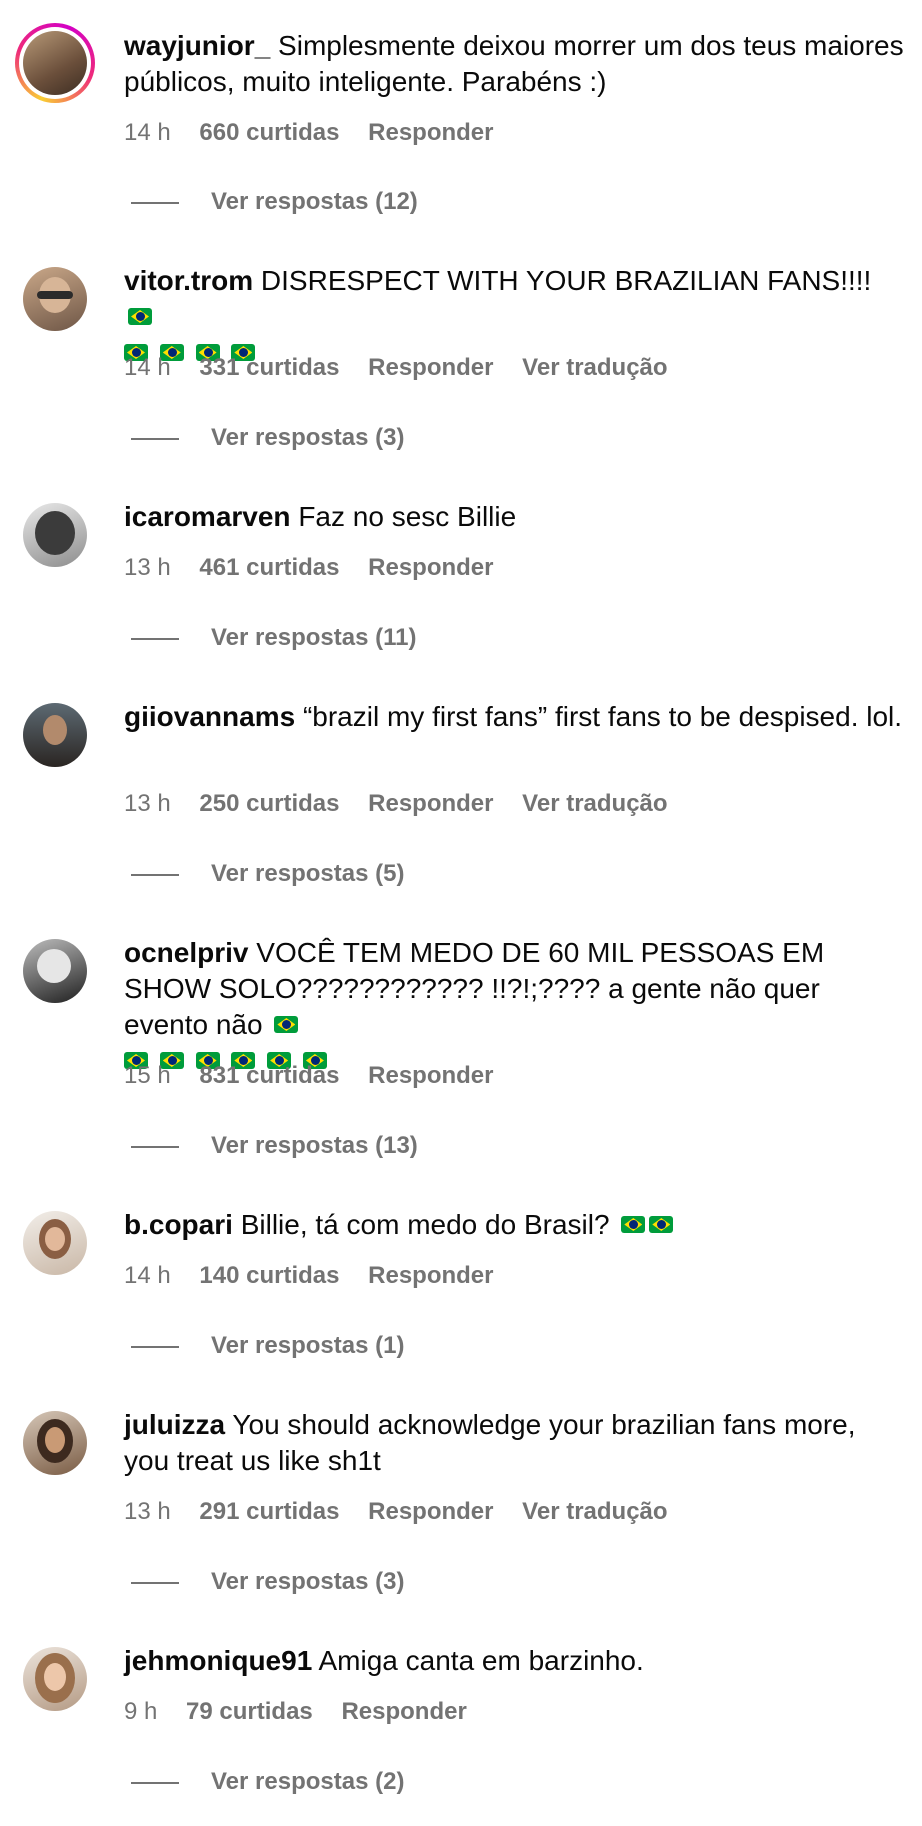  Describe the element at coordinates (269, 1075) in the screenshot. I see `likes-count: 831 curtidas` at that location.